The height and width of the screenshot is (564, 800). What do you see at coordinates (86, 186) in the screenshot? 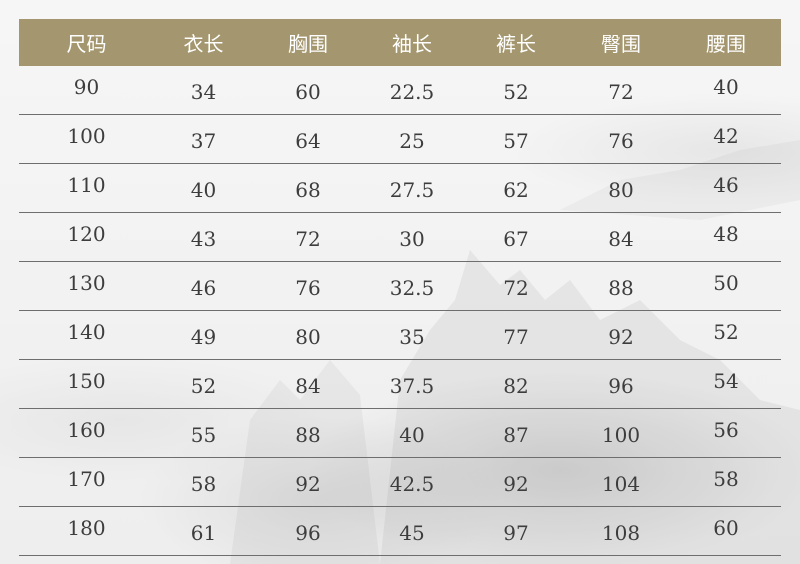
I see `cell-size: 110` at bounding box center [86, 186].